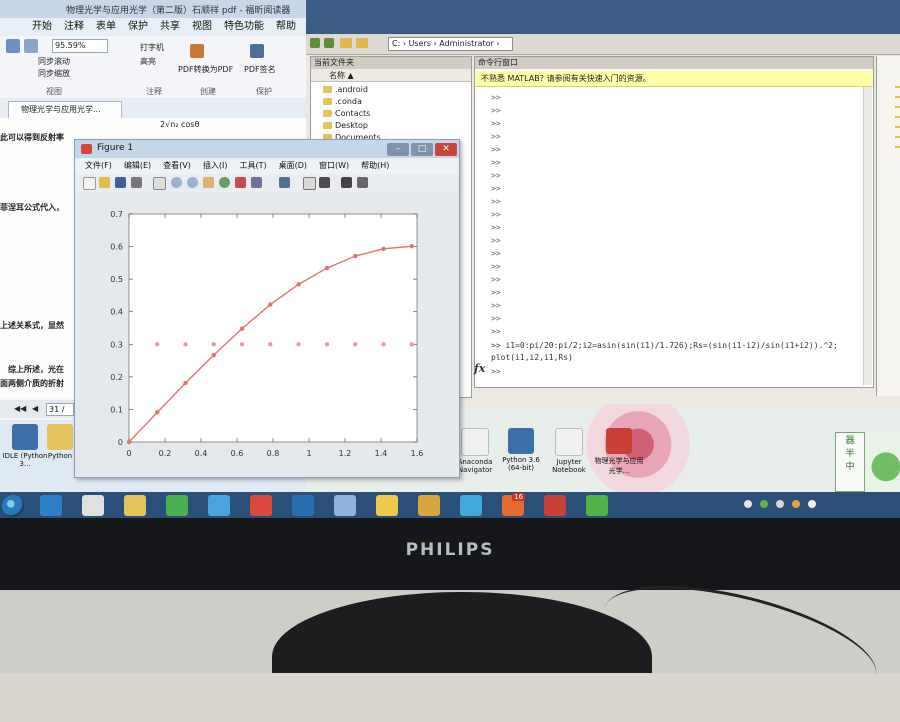 The width and height of the screenshot is (900, 722). What do you see at coordinates (450, 44) in the screenshot?
I see `current-path-field: C: › Users › Administrator ›` at bounding box center [450, 44].